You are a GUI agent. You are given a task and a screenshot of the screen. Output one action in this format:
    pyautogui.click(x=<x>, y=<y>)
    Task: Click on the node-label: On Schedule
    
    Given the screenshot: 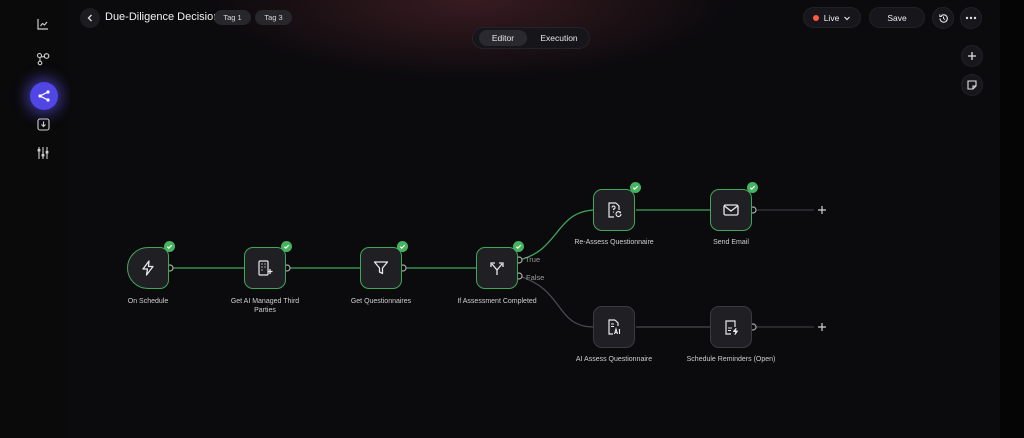 What is the action you would take?
    pyautogui.click(x=148, y=301)
    